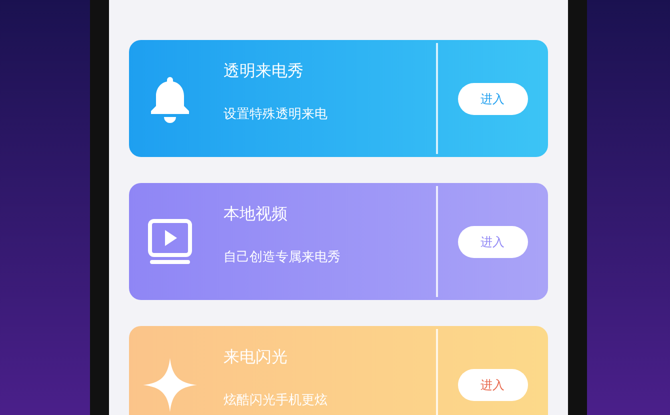 The height and width of the screenshot is (415, 670). I want to click on bell-icon, so click(170, 98).